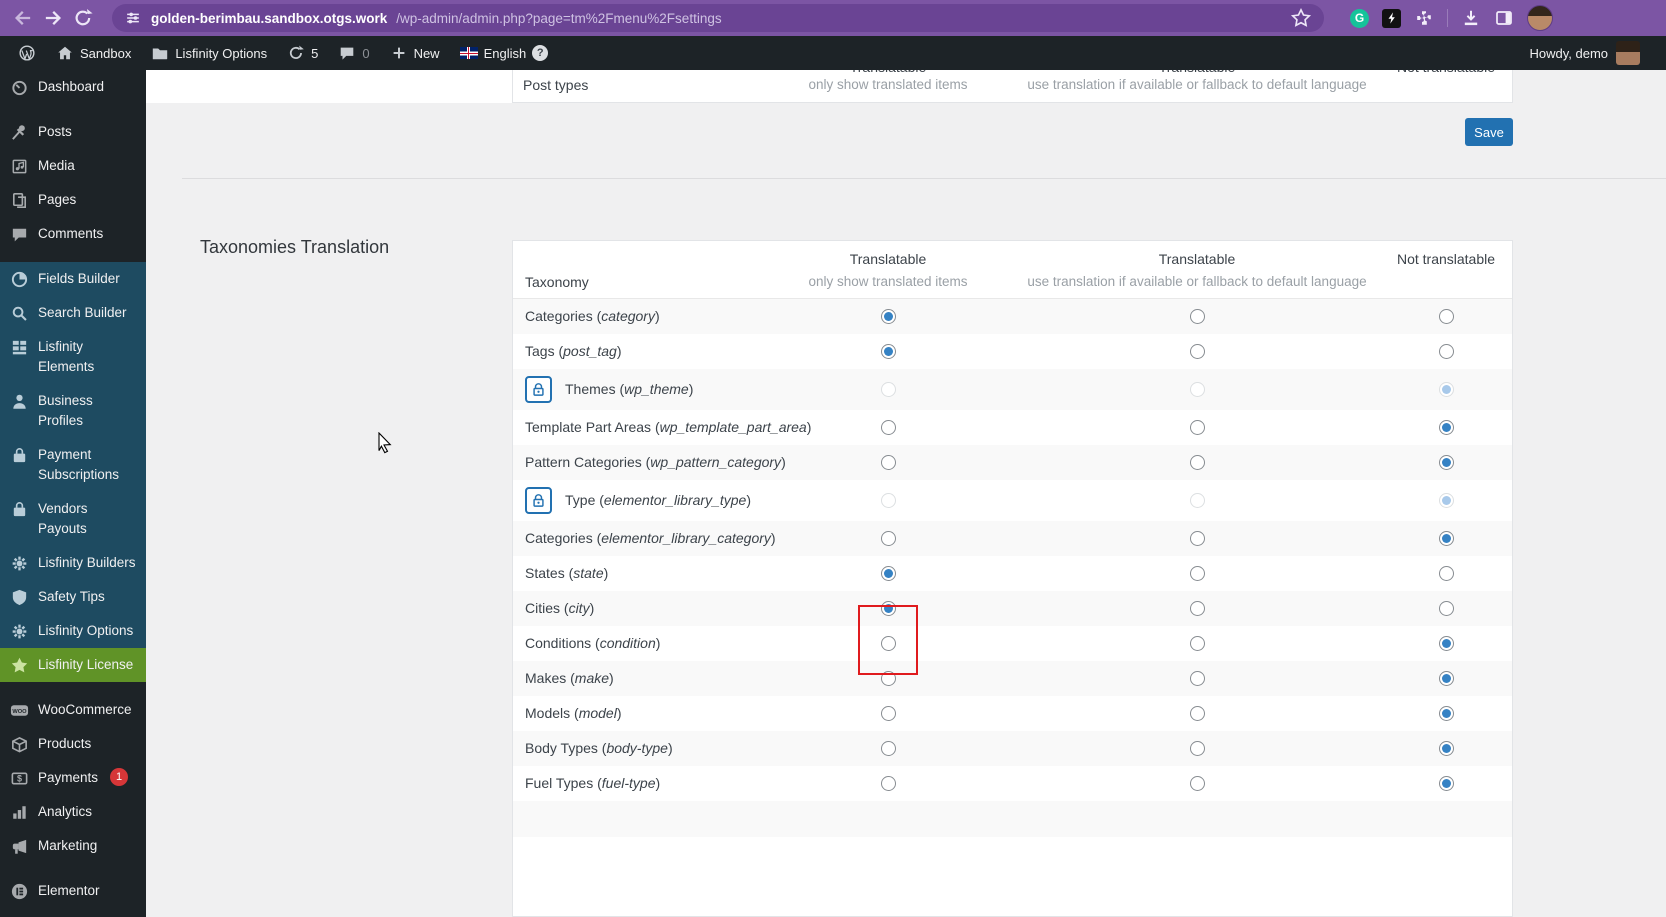 Image resolution: width=1666 pixels, height=917 pixels. Describe the element at coordinates (888, 713) in the screenshot. I see `radio-only_translated-model` at that location.